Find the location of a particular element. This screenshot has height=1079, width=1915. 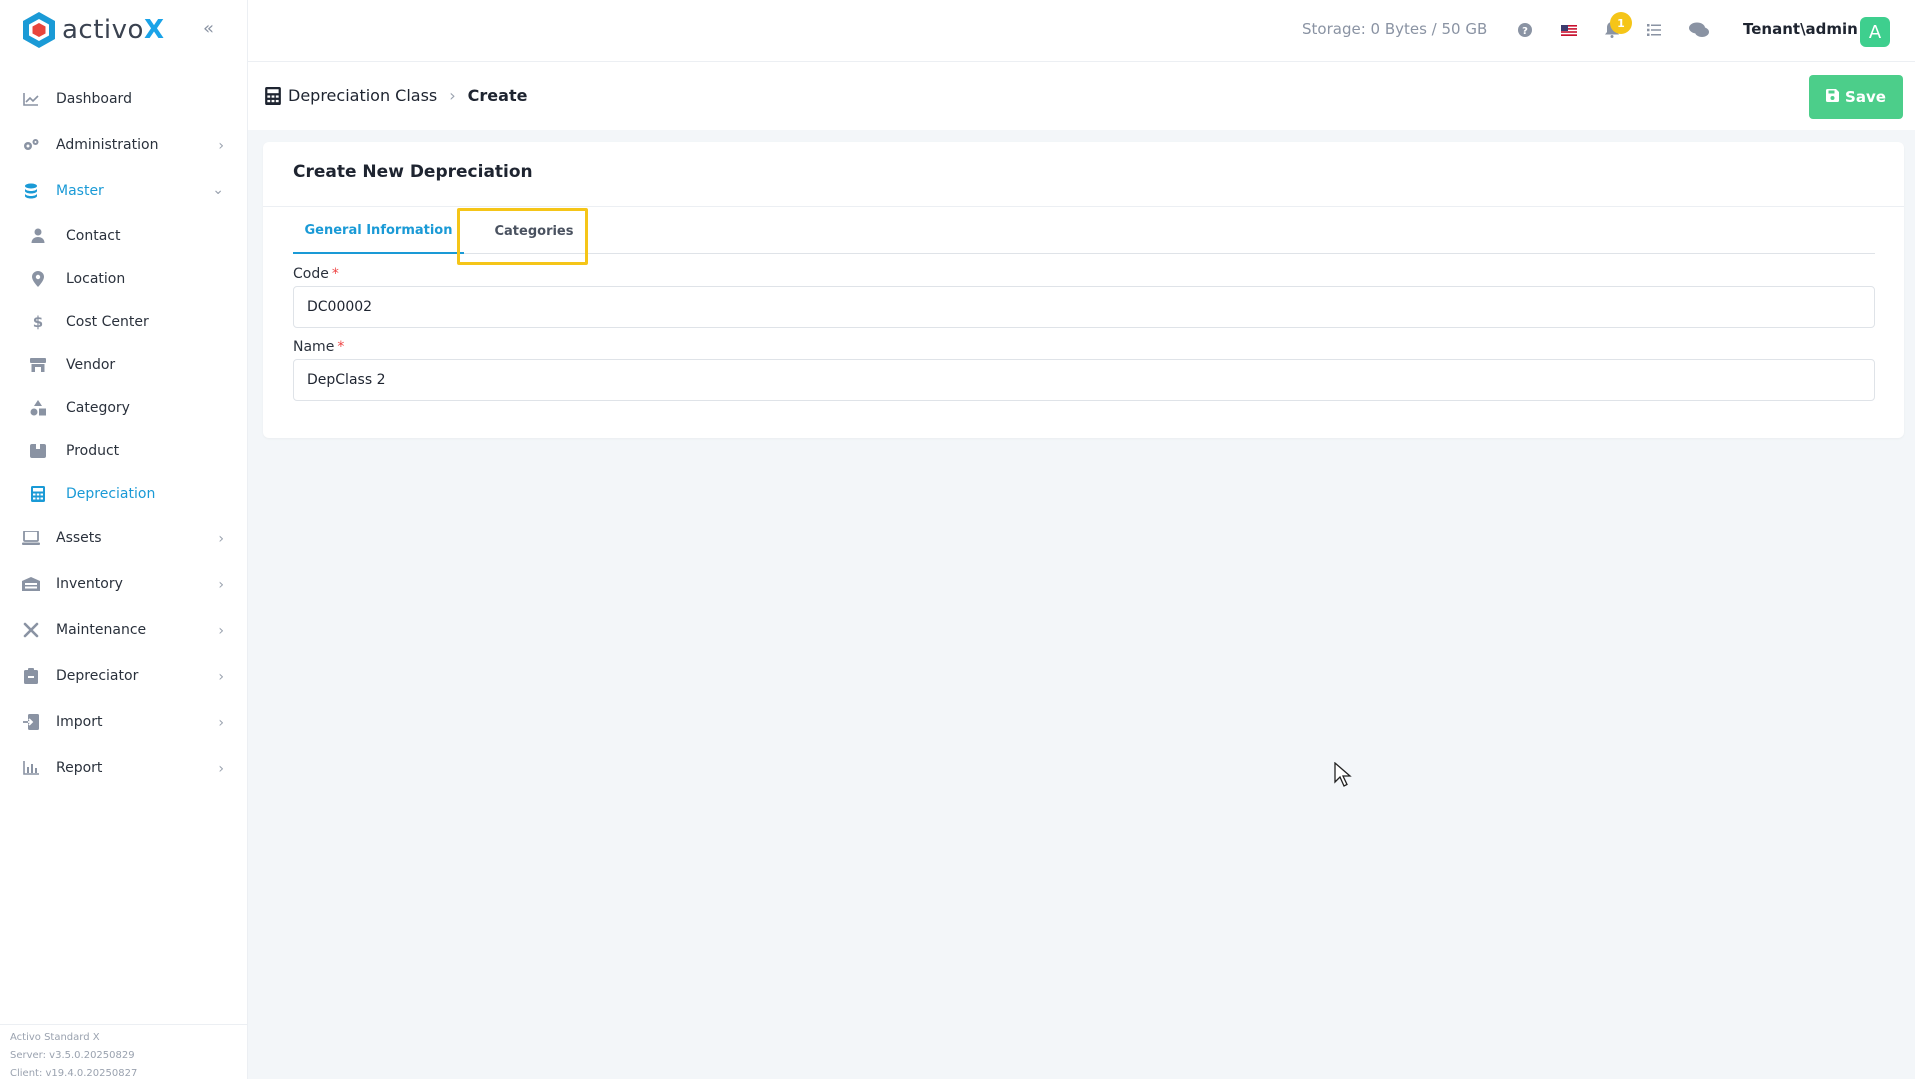

sidebar-subitem-vendor: Vendor is located at coordinates (124, 364).